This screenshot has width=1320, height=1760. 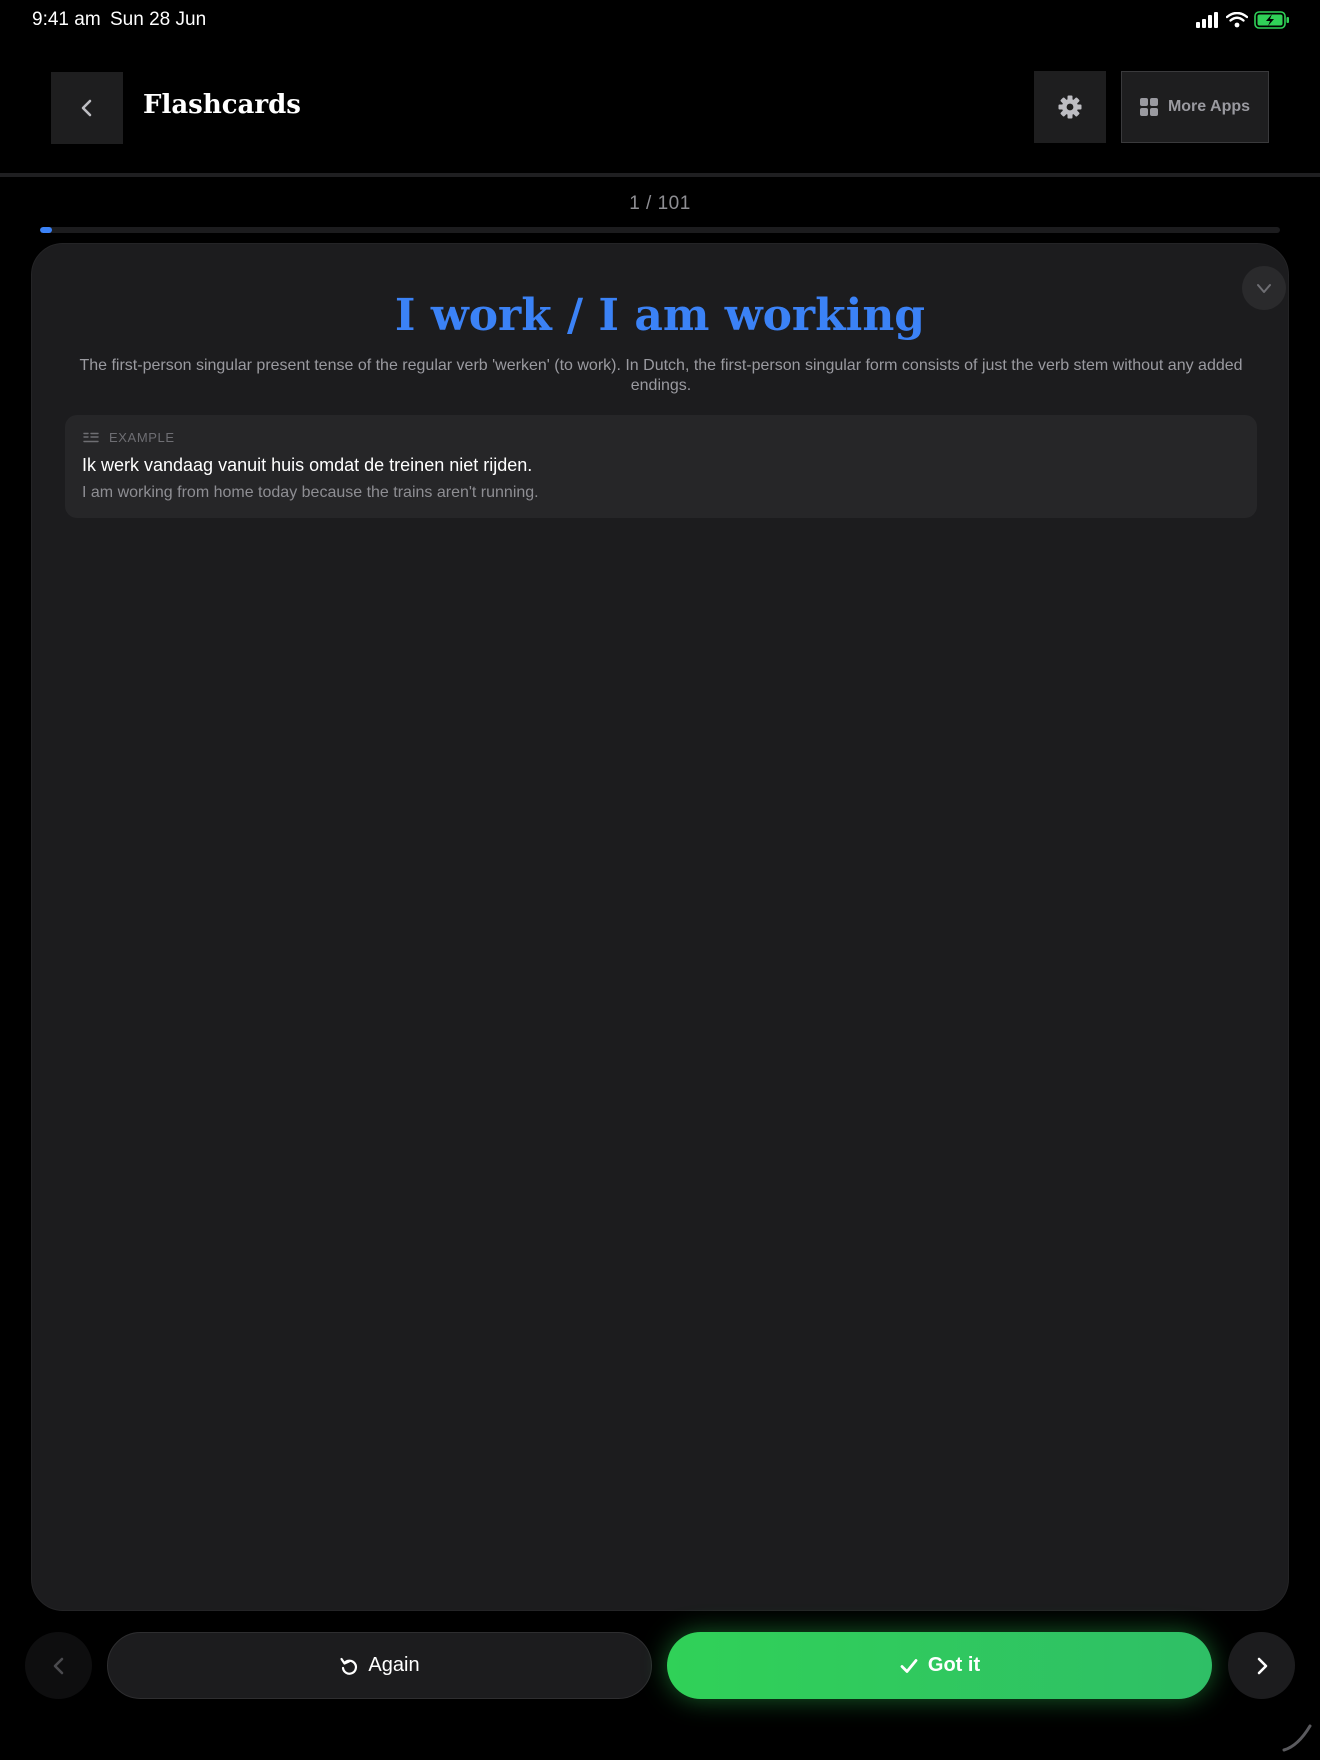 I want to click on progress-bar, so click(x=660, y=230).